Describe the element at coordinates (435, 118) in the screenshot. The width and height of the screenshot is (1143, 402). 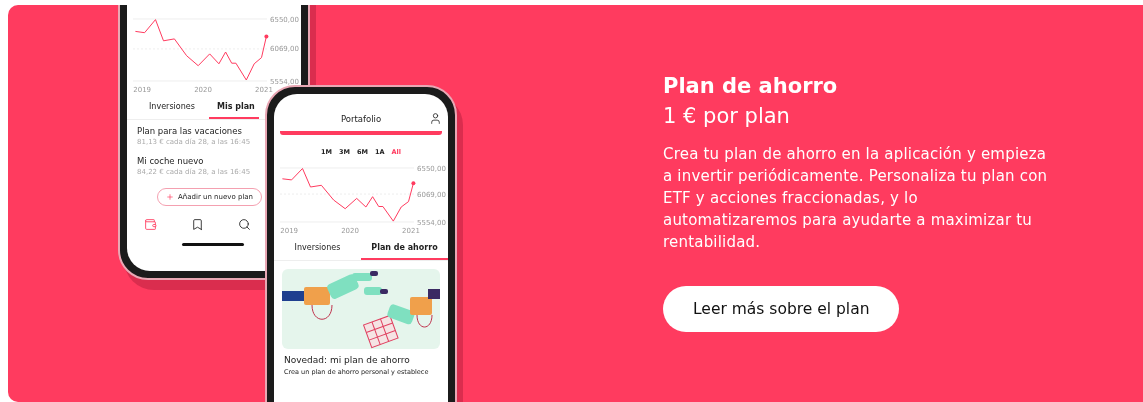
I see `user-icon` at that location.